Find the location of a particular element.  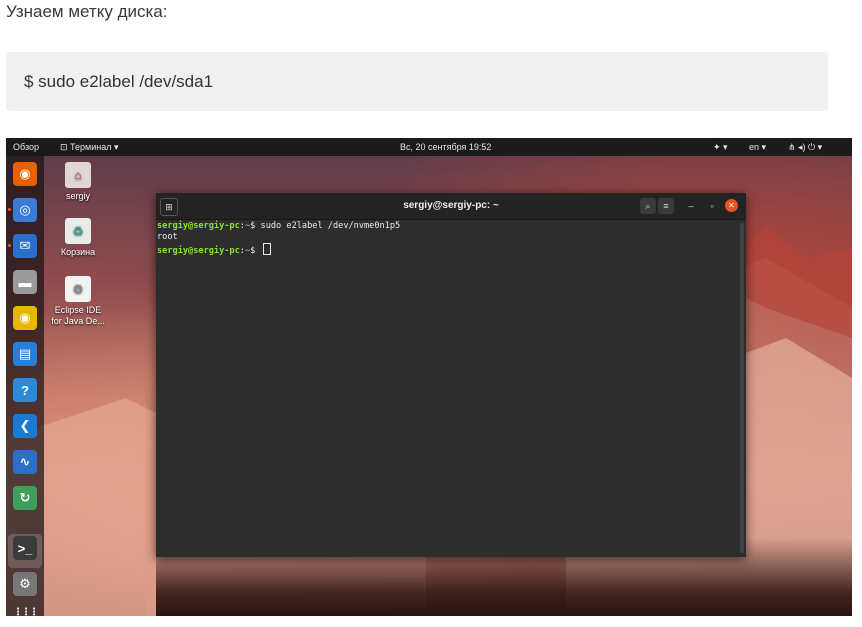

code-command: $ sudo e2label /dev/sda1 is located at coordinates (119, 81).